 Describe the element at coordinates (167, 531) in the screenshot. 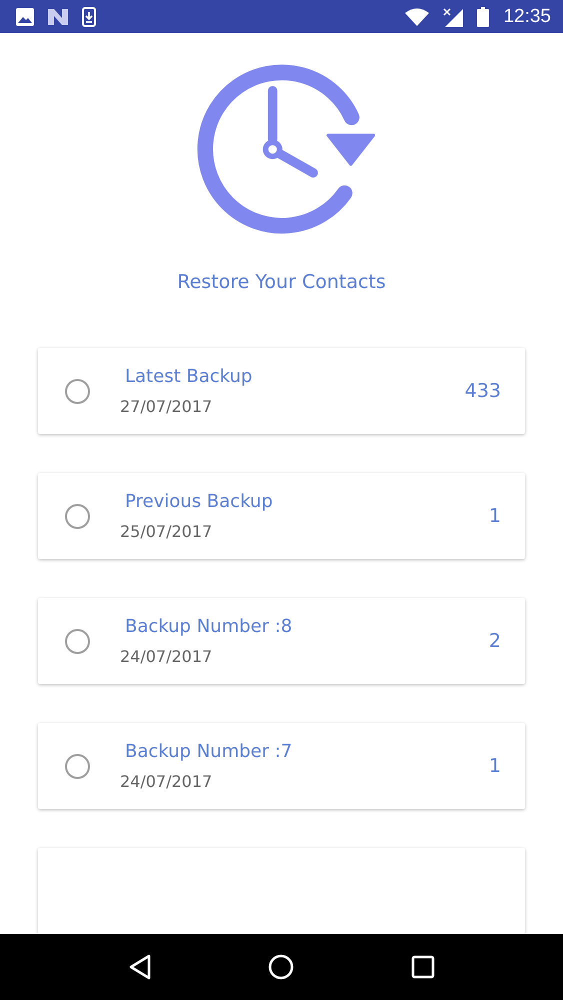

I see `backup-date: 25/07/2017` at that location.